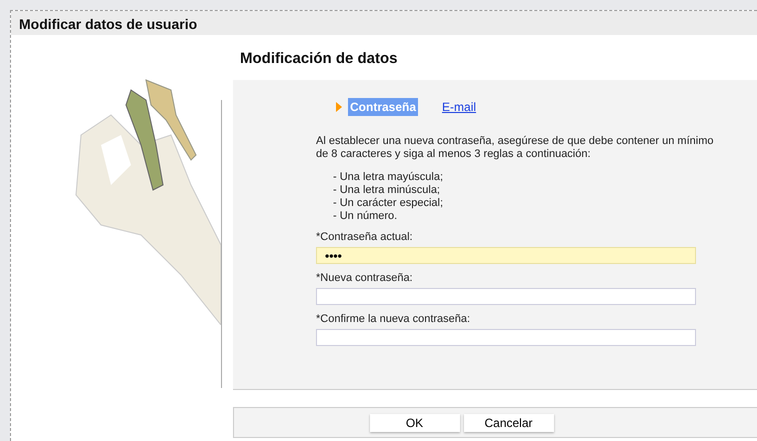 The height and width of the screenshot is (441, 757). Describe the element at coordinates (388, 203) in the screenshot. I see `rule-text: - Un carácter especial;` at that location.